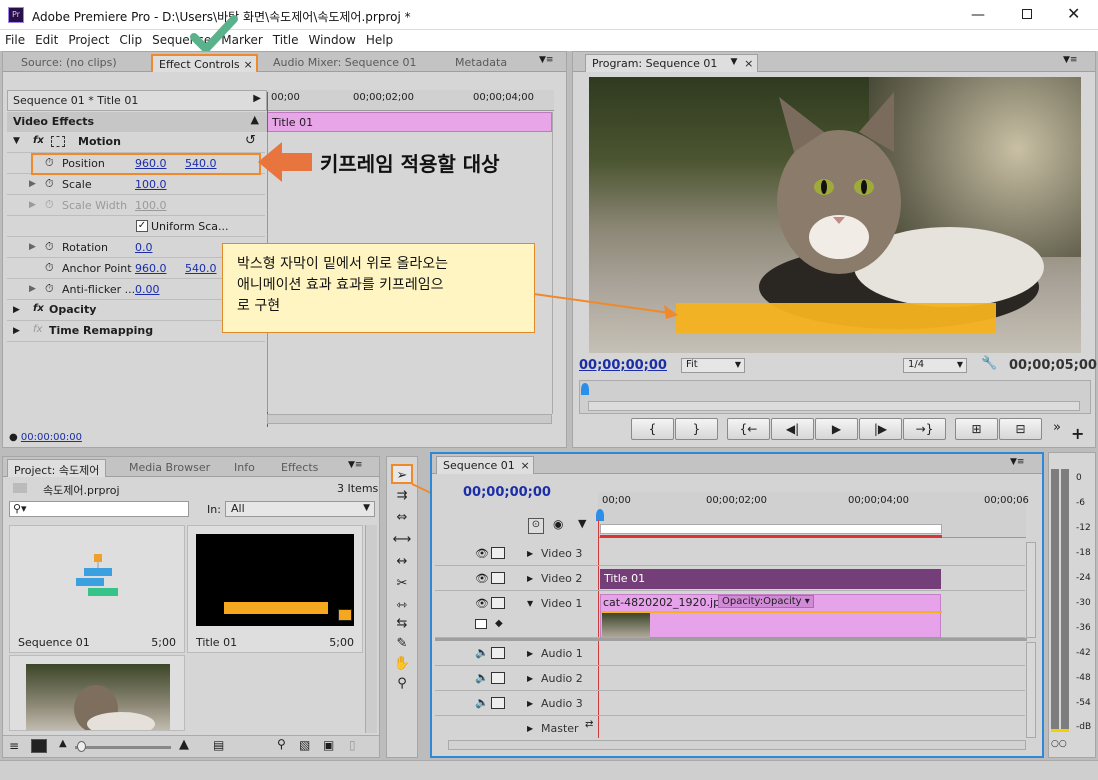 This screenshot has height=780, width=1098. I want to click on add-marker-icon: ▼, so click(582, 523).